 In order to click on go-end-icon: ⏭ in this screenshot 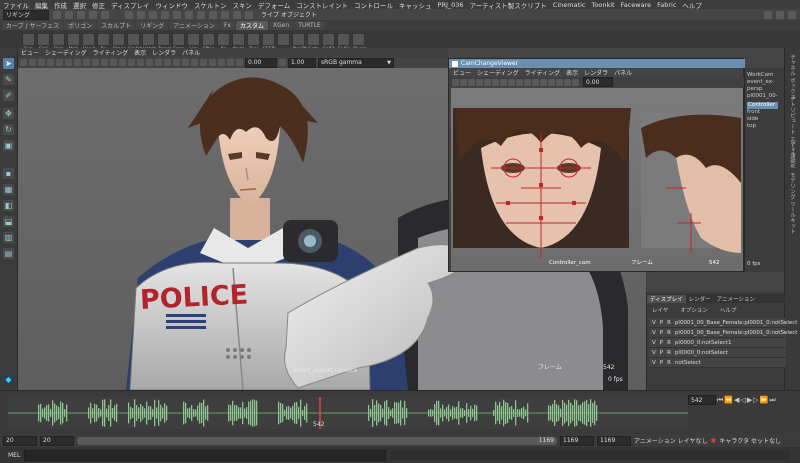, I will do `click(772, 400)`.